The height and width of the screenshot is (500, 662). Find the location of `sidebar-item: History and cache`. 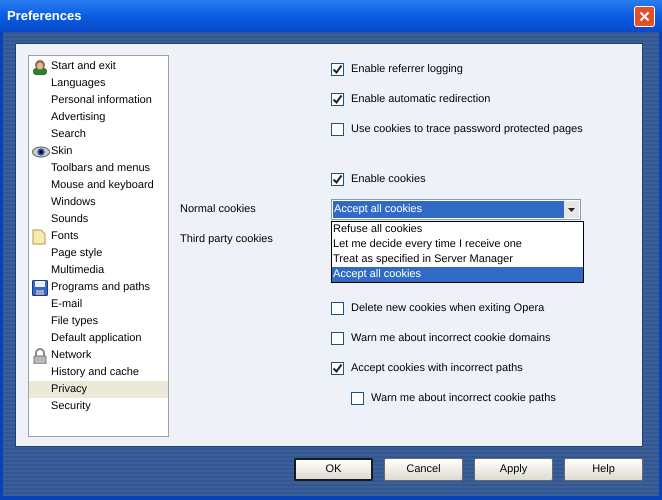

sidebar-item: History and cache is located at coordinates (98, 372).